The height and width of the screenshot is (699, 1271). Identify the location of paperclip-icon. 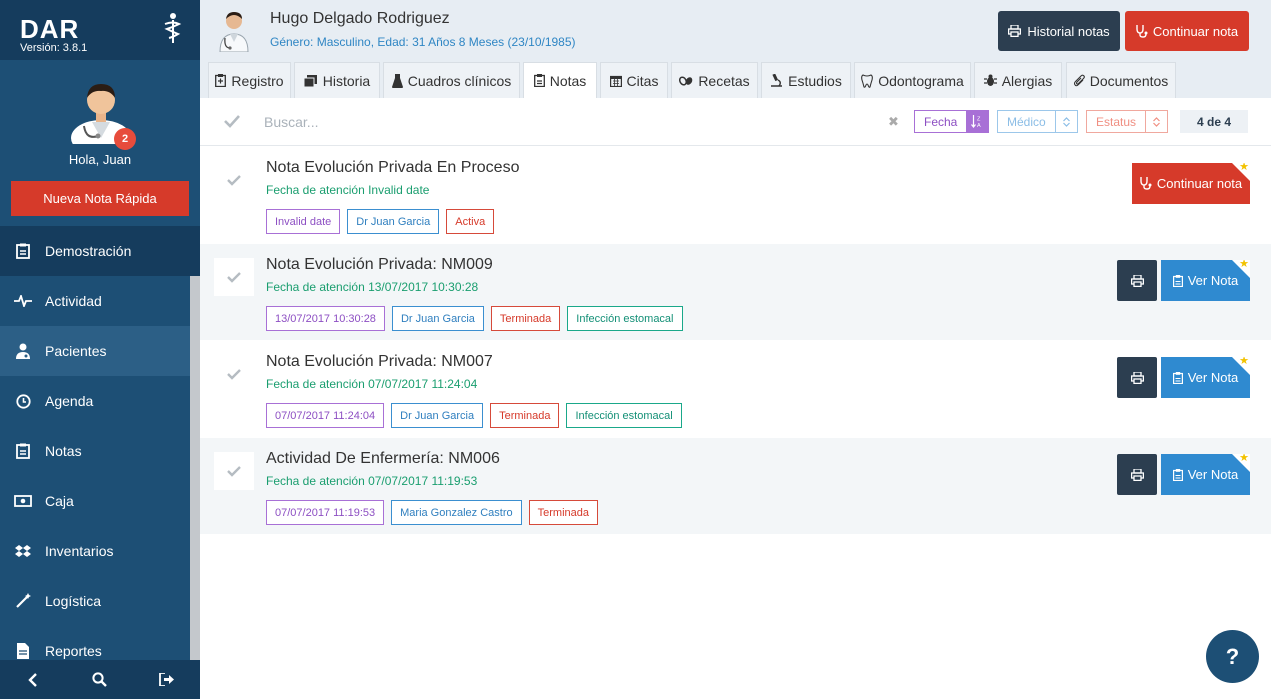
(1079, 80).